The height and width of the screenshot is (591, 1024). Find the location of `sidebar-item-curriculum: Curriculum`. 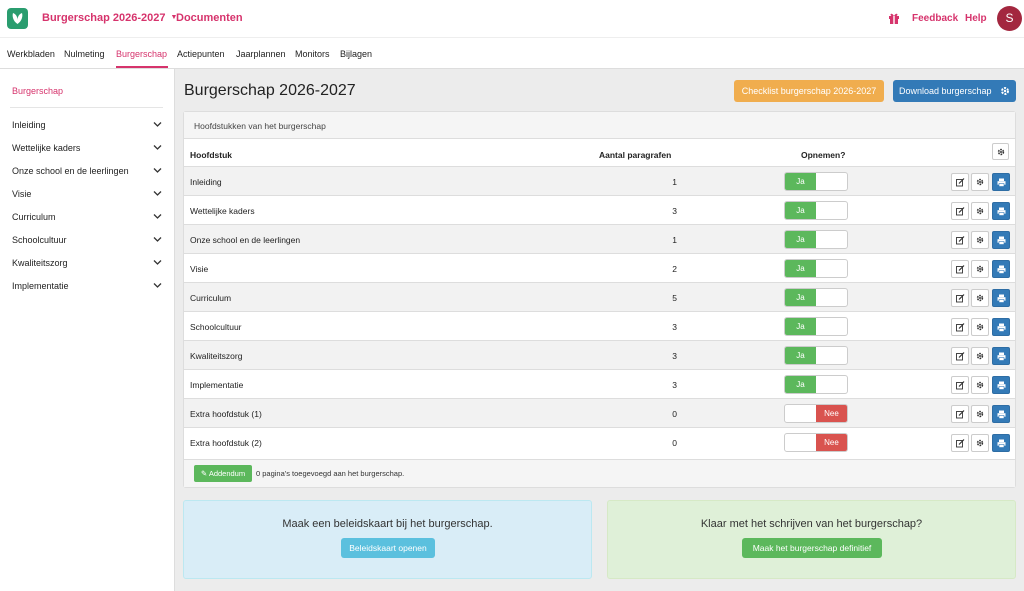

sidebar-item-curriculum: Curriculum is located at coordinates (87, 219).